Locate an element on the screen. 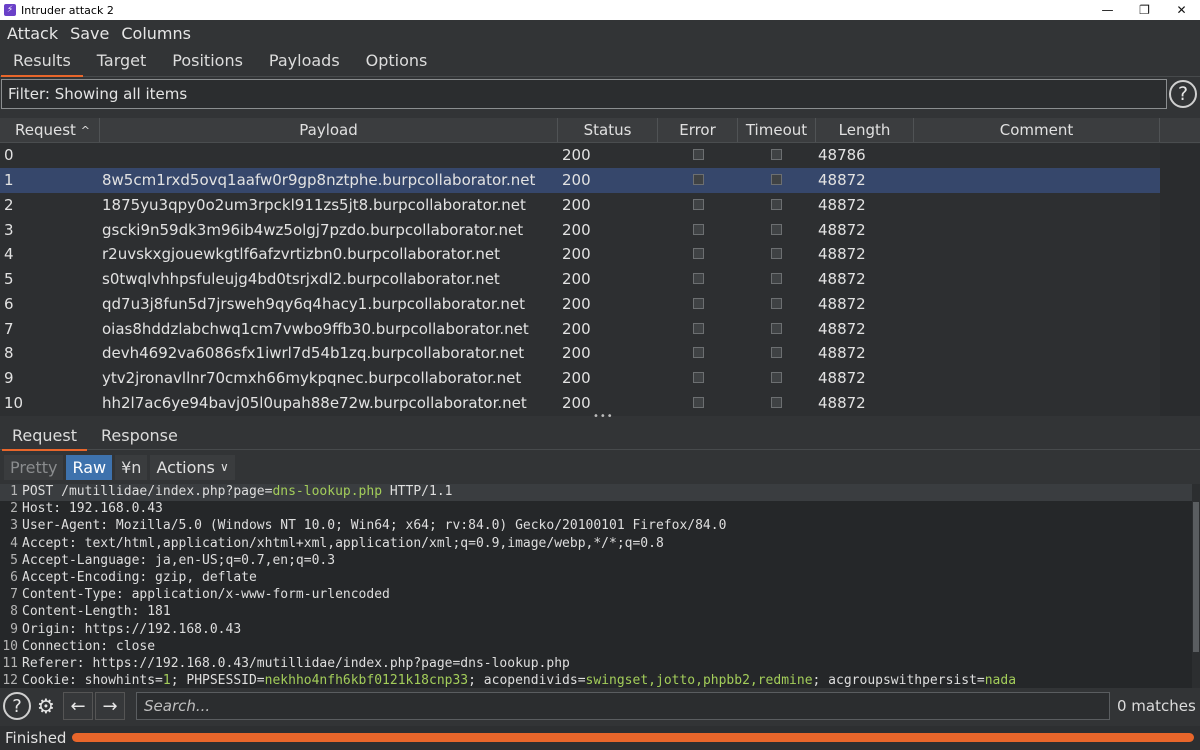  arrow-right-icon: → is located at coordinates (110, 706).